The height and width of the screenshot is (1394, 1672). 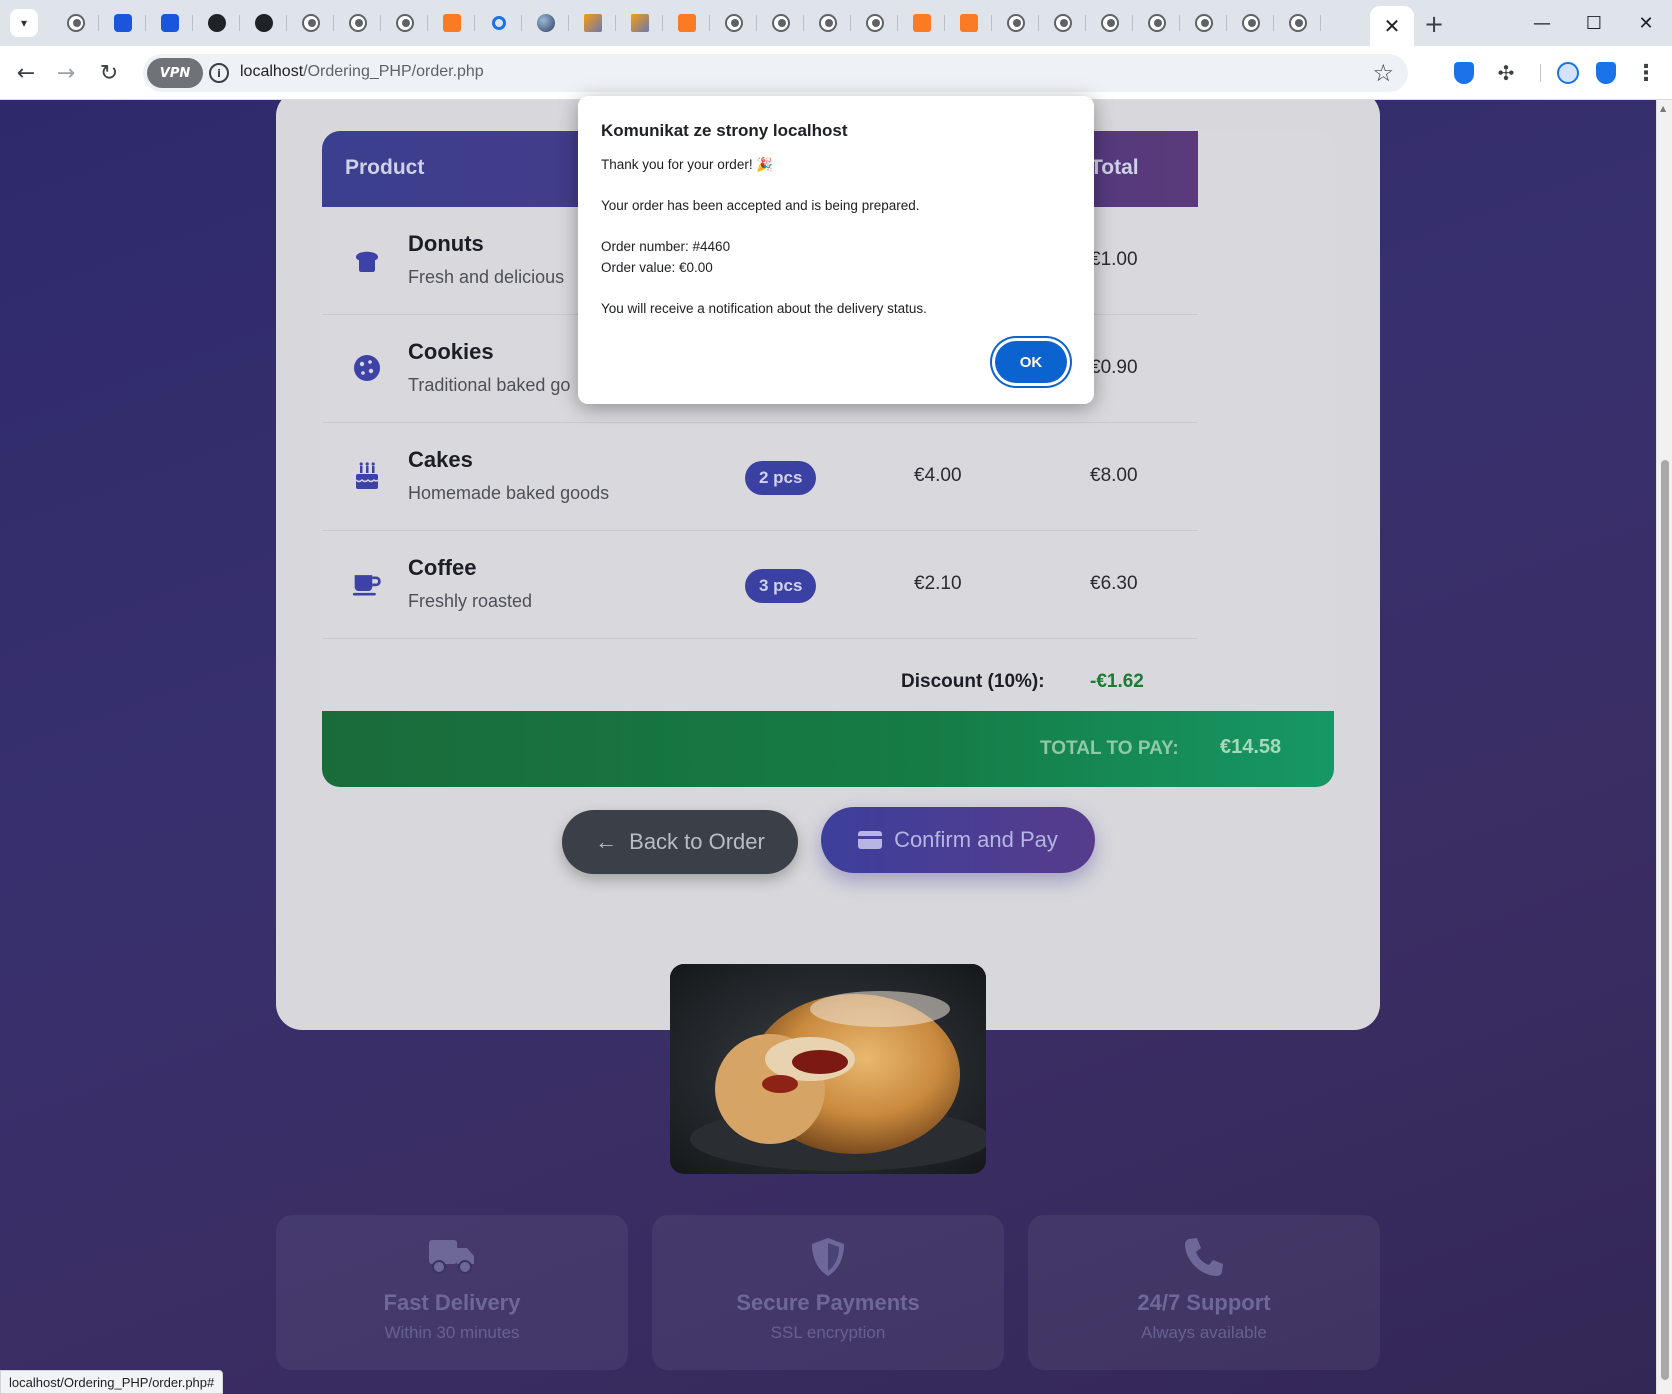 I want to click on feature-title: 24/7 Support, so click(x=1204, y=1302).